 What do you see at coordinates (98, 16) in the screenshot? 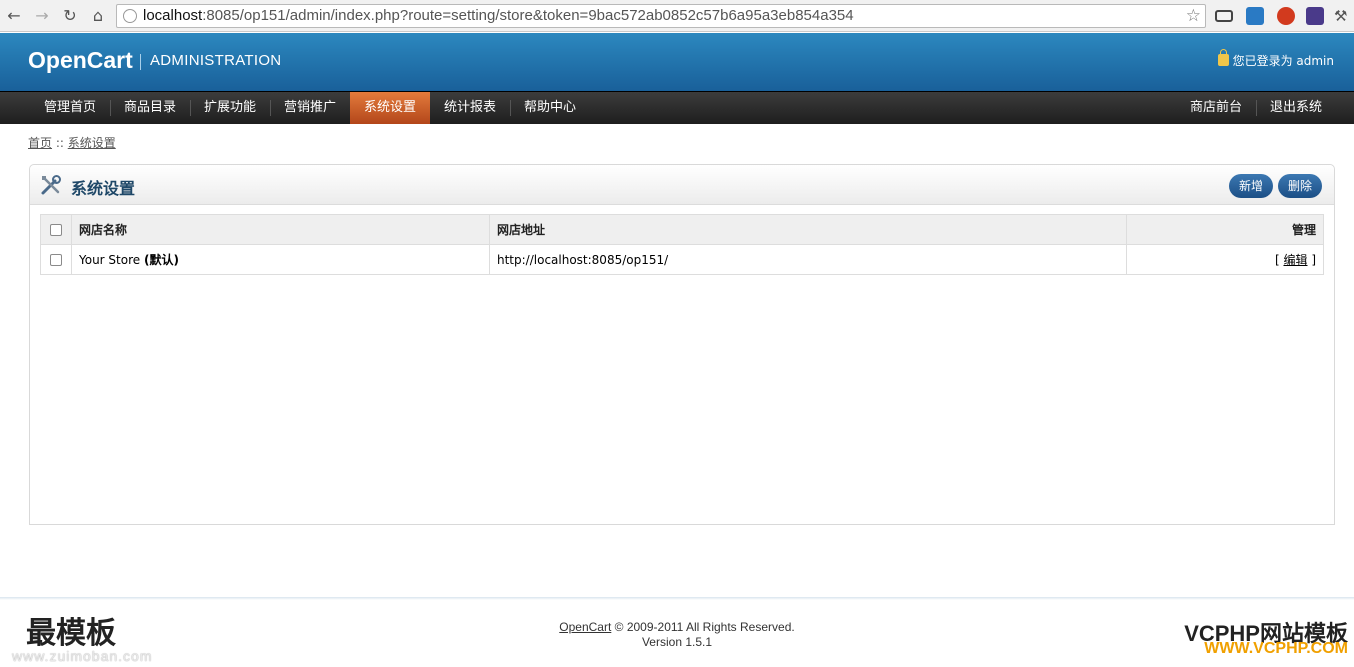
I see `home-icon: ⌂` at bounding box center [98, 16].